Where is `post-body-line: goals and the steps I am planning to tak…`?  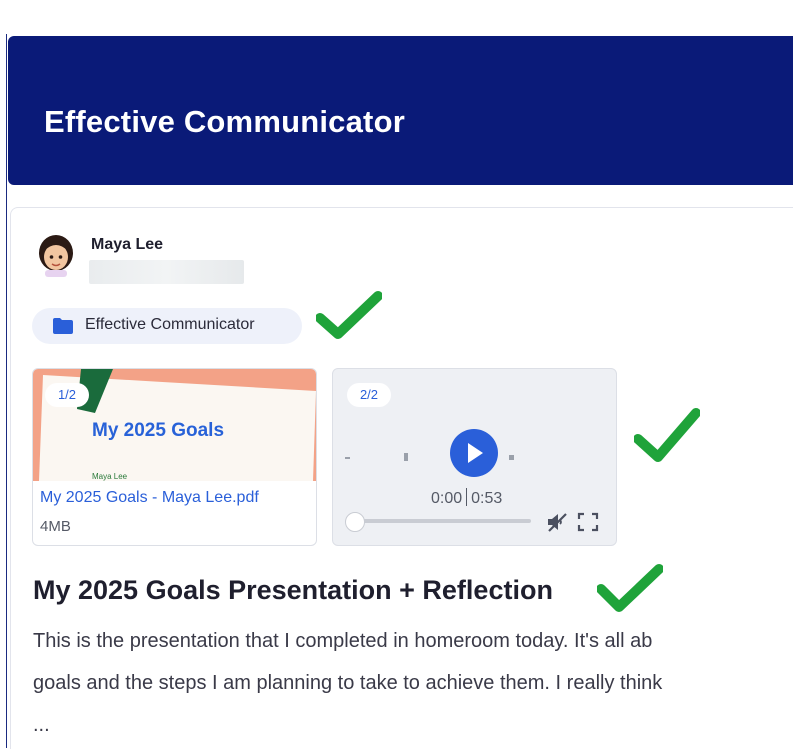 post-body-line: goals and the steps I am planning to tak… is located at coordinates (348, 683).